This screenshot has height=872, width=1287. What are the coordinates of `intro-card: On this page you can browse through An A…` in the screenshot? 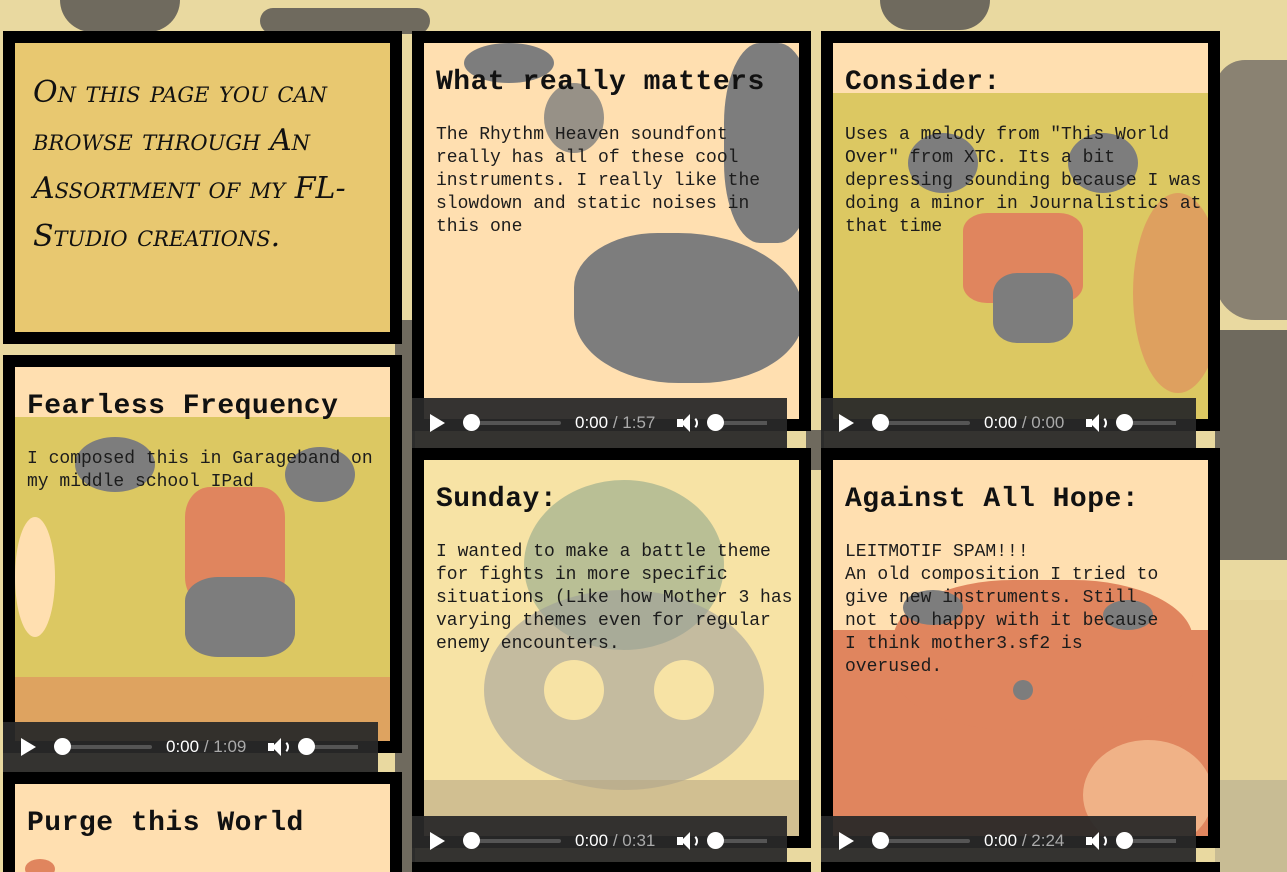 It's located at (202, 187).